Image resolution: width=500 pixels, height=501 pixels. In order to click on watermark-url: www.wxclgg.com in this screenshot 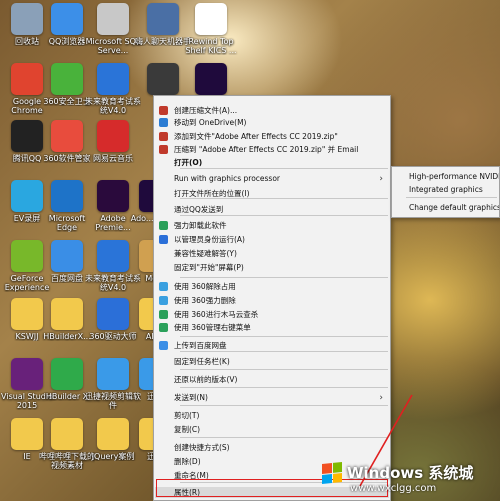, I will do `click(393, 488)`.